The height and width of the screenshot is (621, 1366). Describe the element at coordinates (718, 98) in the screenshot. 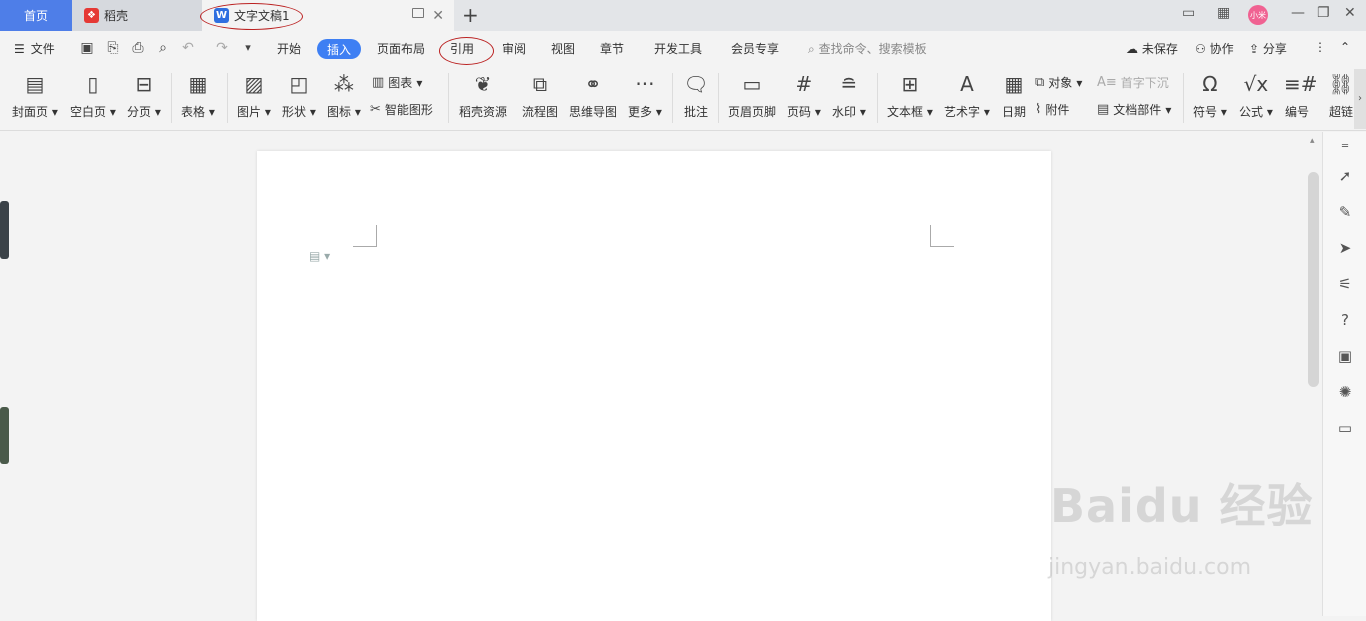

I see `ribbon-divider` at that location.